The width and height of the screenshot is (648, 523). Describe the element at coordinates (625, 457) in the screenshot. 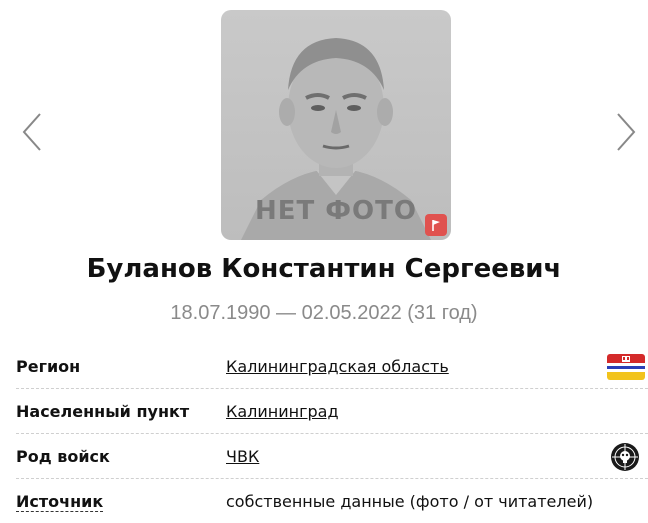

I see `pmc-emblem-icon` at that location.